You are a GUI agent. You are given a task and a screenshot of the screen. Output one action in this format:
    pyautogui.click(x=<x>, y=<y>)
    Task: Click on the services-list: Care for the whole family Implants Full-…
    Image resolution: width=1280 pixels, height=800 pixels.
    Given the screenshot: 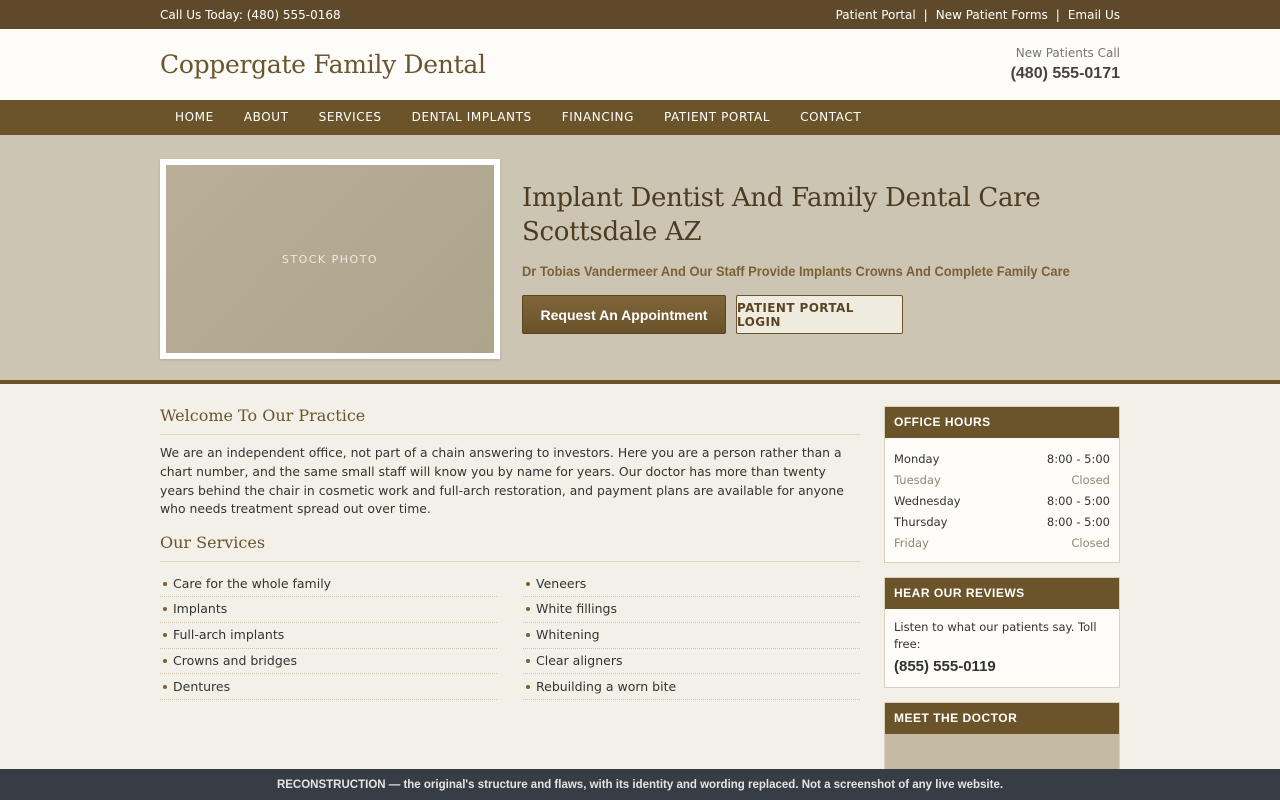 What is the action you would take?
    pyautogui.click(x=510, y=636)
    